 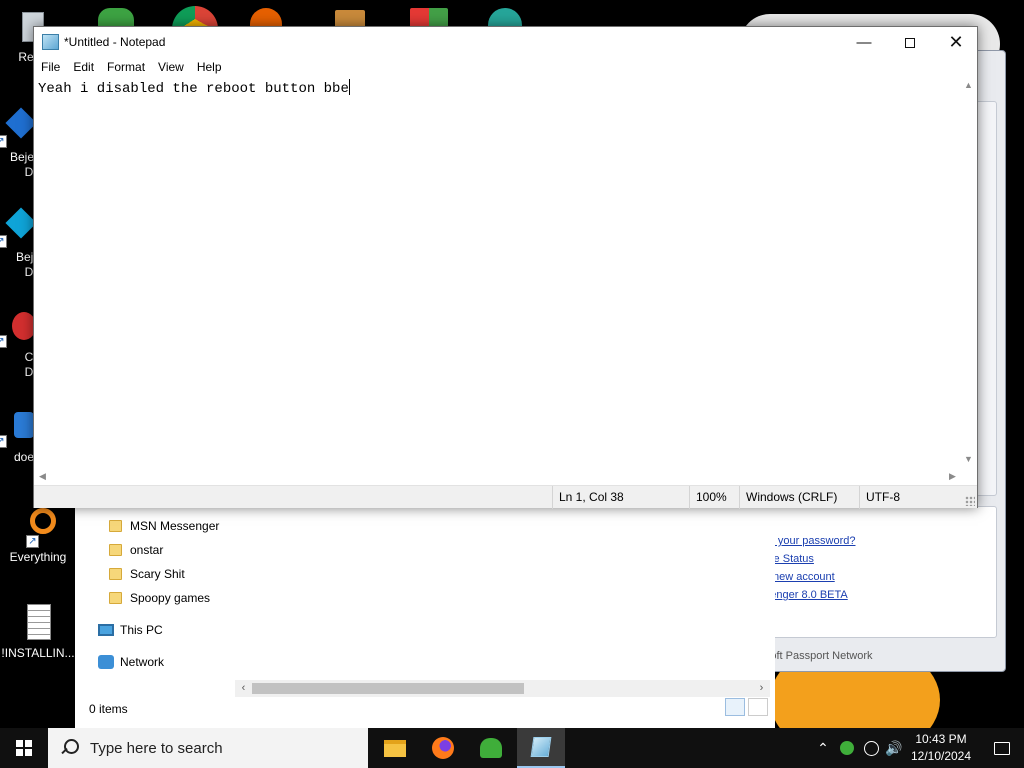 I want to click on shield-icon, so click(x=429, y=18).